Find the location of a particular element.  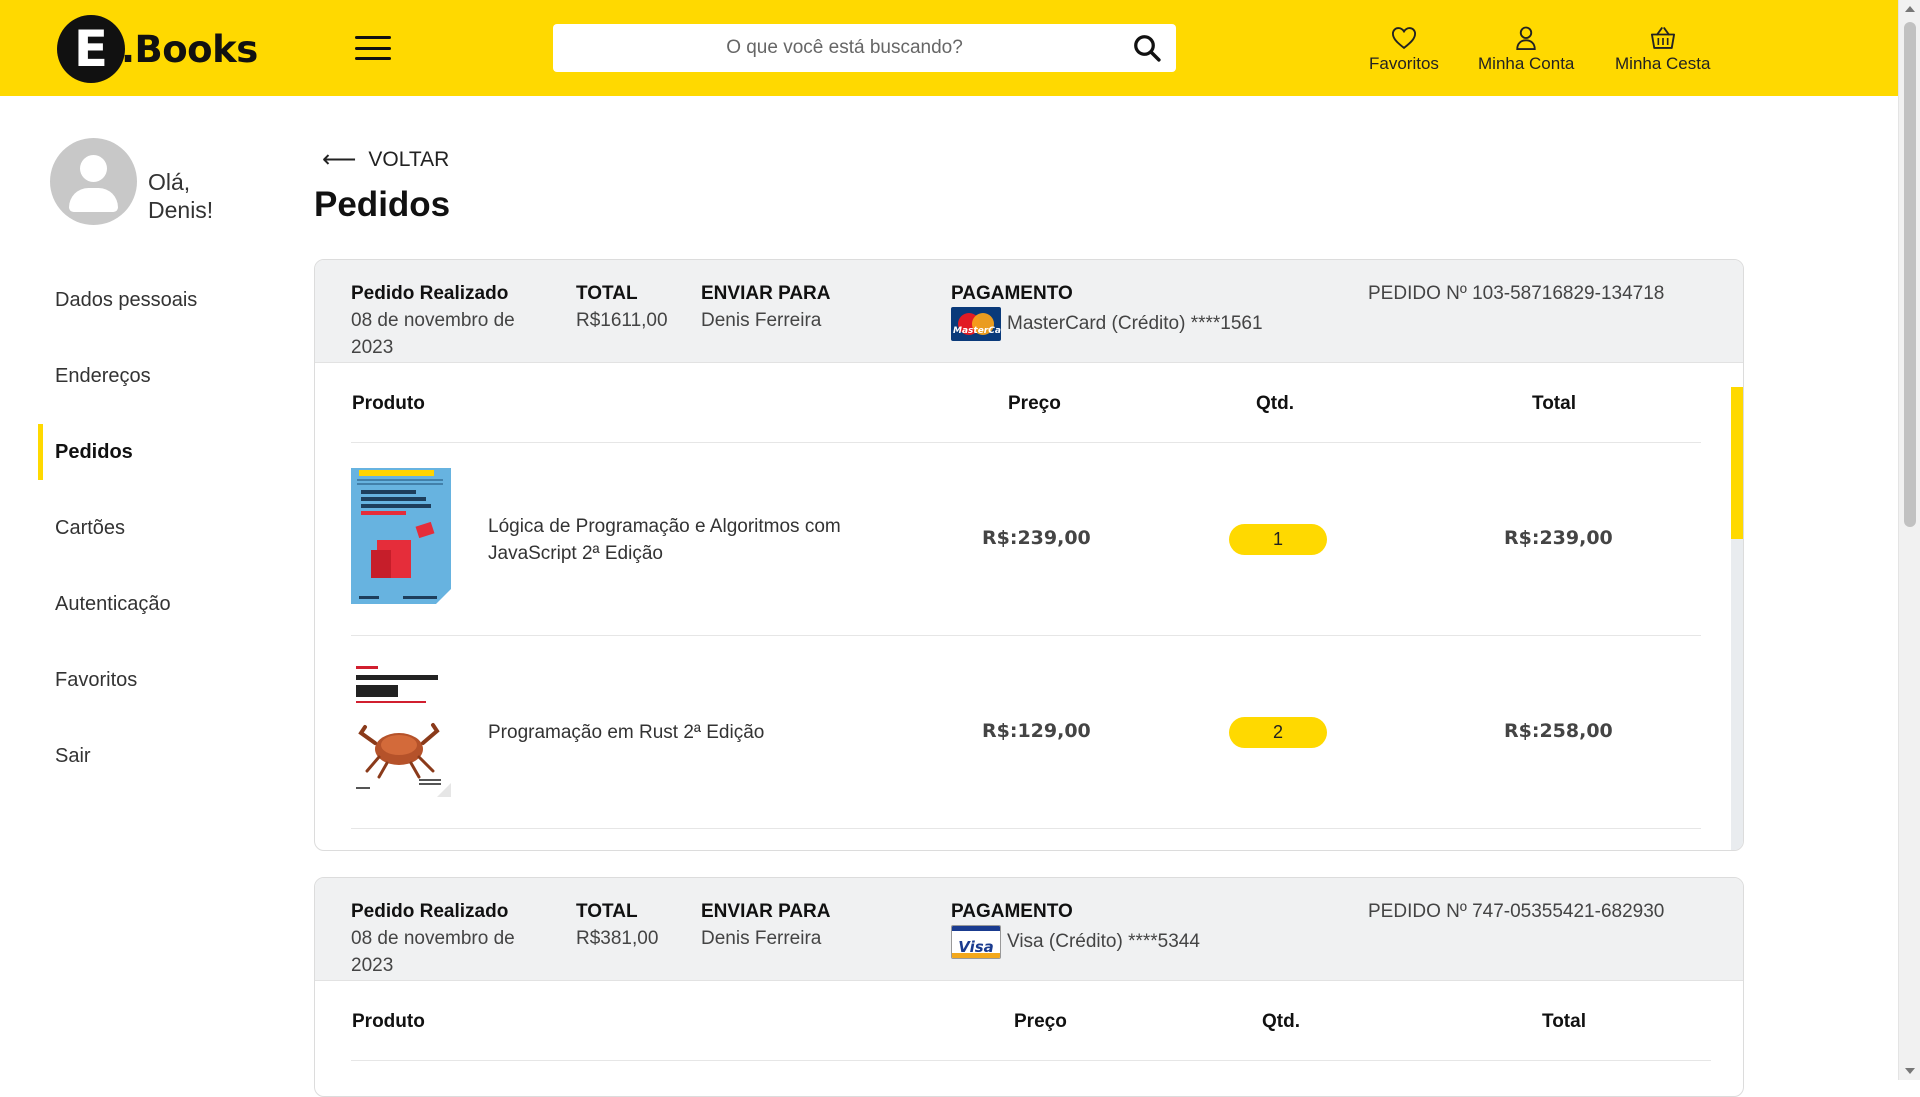

product-price: R$:129,00 is located at coordinates (1036, 731).